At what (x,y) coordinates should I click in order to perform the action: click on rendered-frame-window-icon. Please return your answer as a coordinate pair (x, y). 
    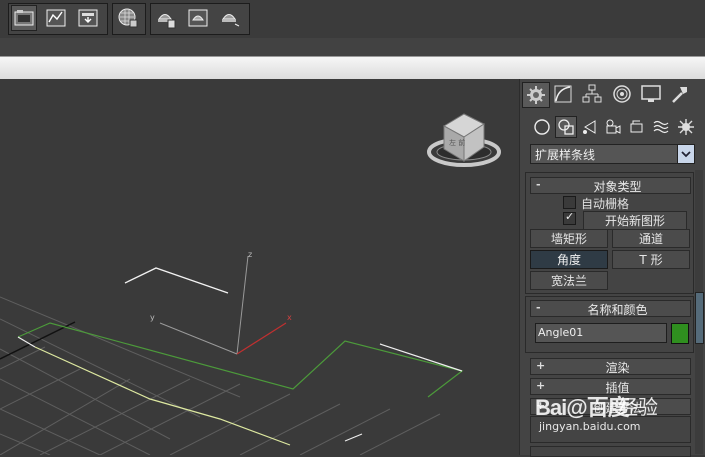
    Looking at the image, I should click on (56, 18).